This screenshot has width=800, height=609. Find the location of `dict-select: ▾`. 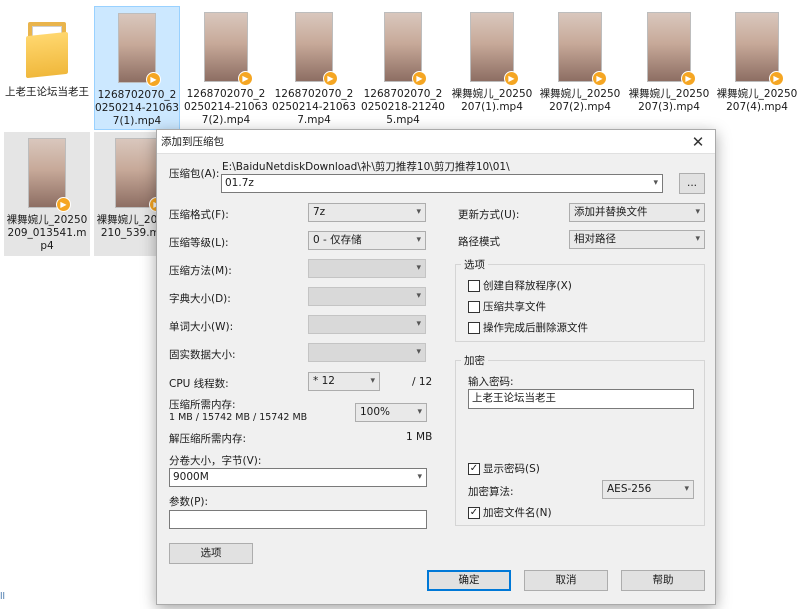

dict-select: ▾ is located at coordinates (367, 296).